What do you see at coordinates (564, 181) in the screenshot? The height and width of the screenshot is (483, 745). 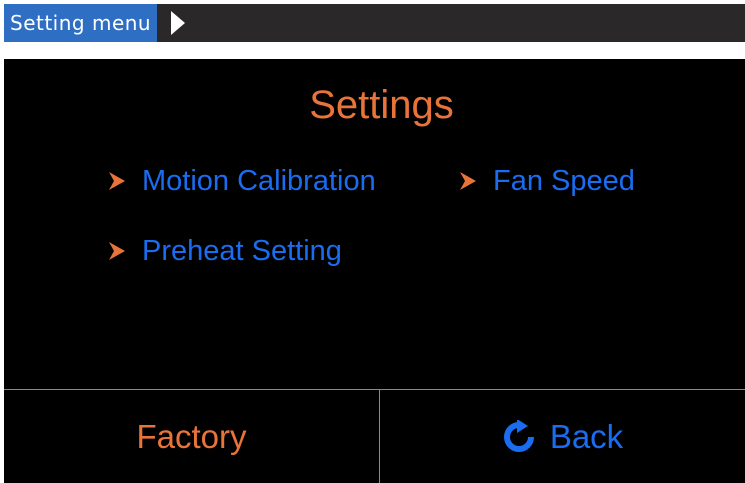 I see `menu-item-label: Fan Speed` at bounding box center [564, 181].